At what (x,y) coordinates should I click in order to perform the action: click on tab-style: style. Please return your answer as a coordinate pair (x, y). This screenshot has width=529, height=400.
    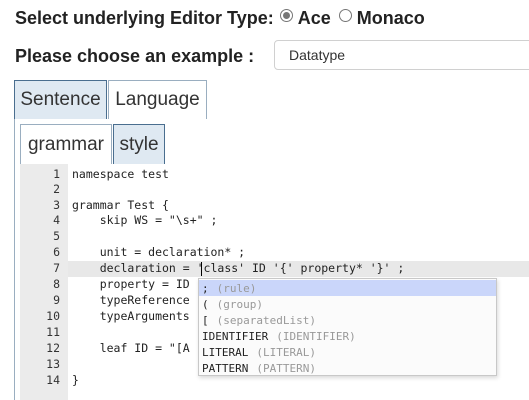
    Looking at the image, I should click on (139, 144).